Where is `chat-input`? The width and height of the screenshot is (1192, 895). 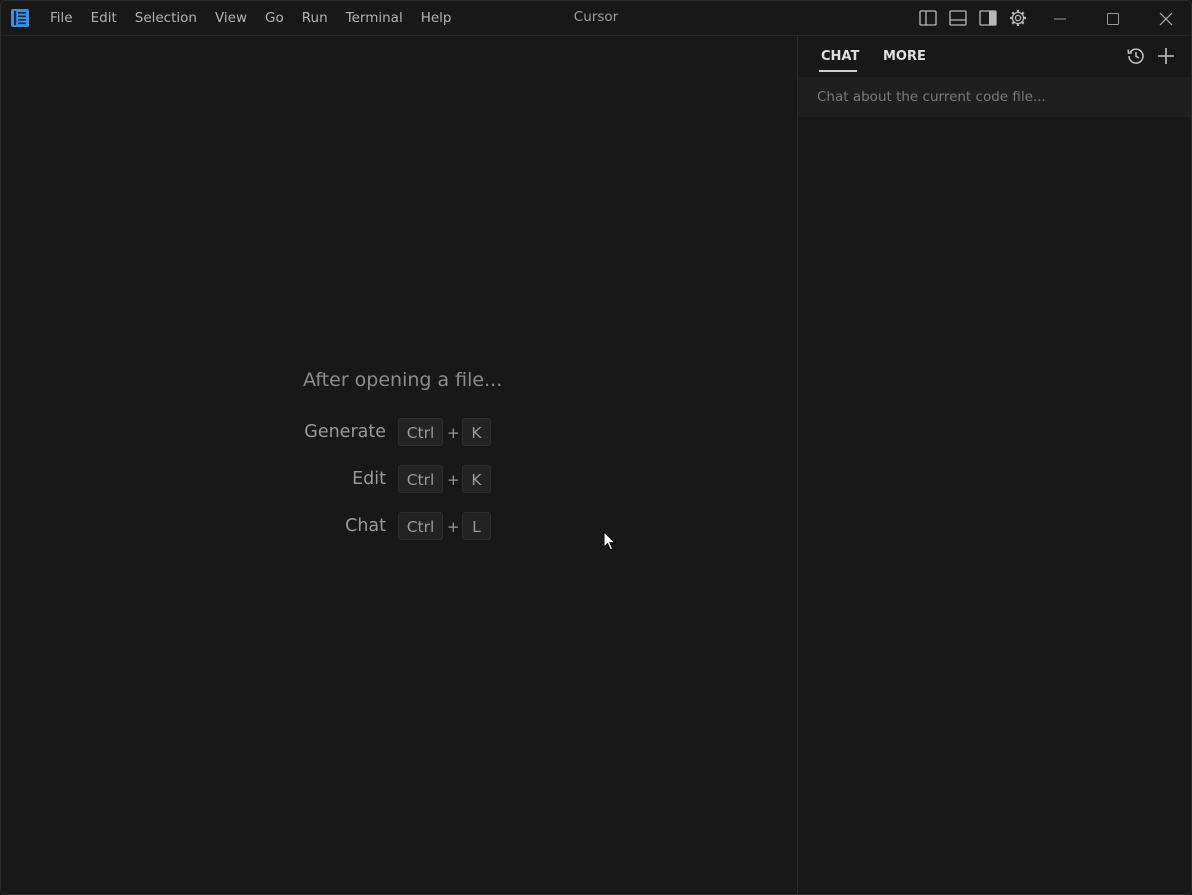
chat-input is located at coordinates (994, 97).